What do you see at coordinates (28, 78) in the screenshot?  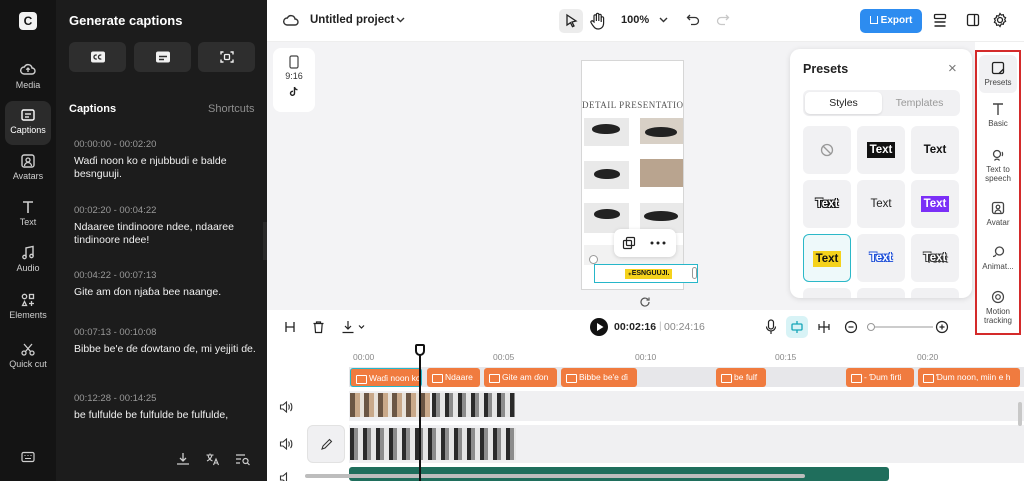 I see `rail-item-media: Media` at bounding box center [28, 78].